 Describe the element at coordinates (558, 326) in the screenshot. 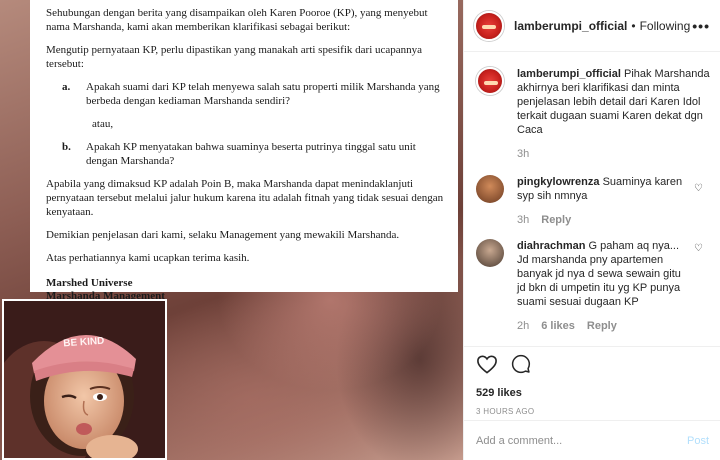

I see `comment-likes-count: 6 likes` at that location.